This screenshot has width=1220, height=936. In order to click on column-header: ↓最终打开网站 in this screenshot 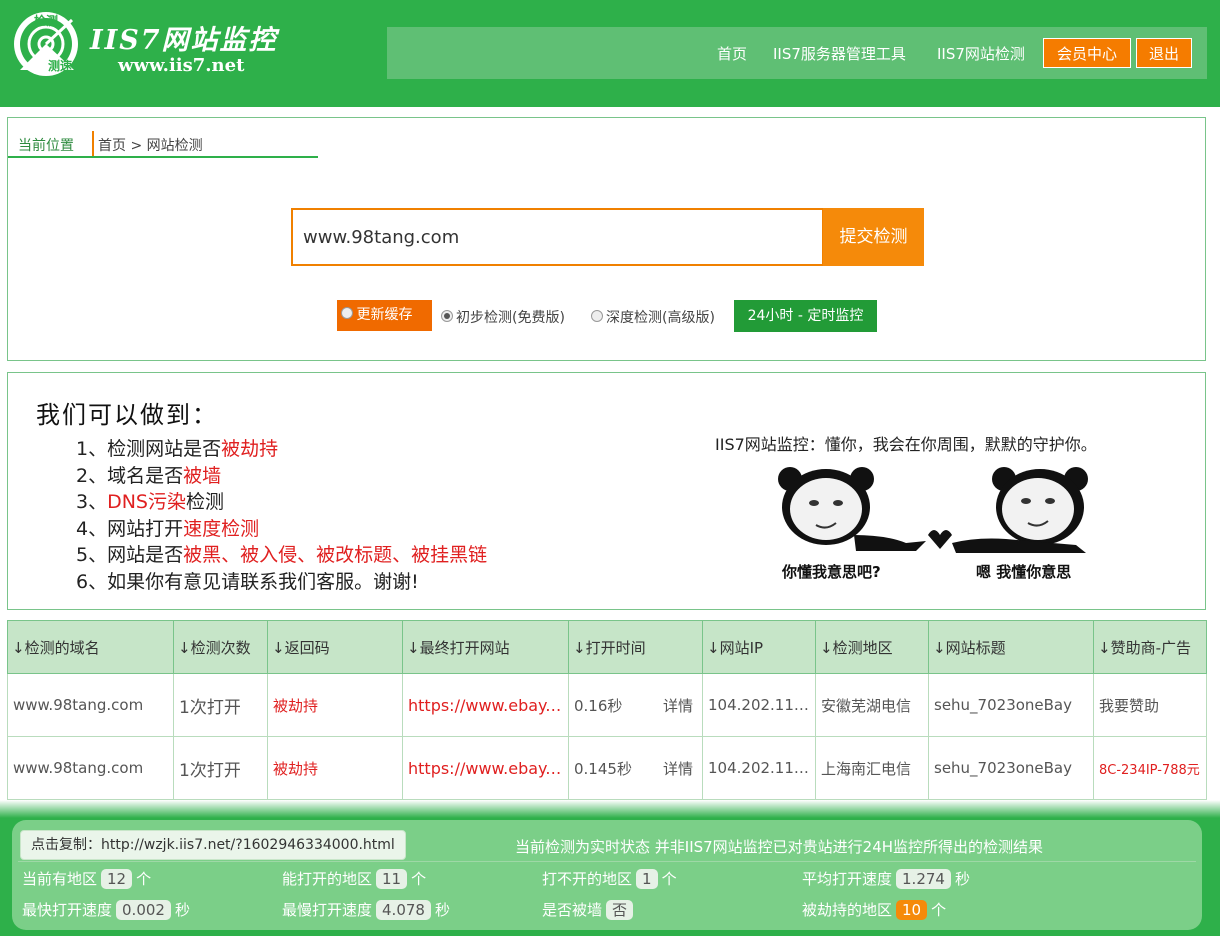, I will do `click(485, 647)`.